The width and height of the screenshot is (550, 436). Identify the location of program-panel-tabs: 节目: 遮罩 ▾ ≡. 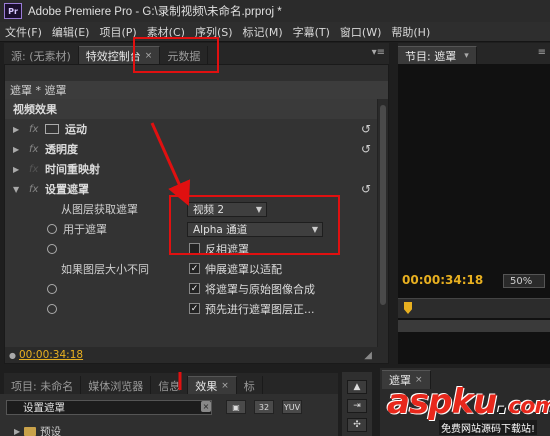
(474, 54).